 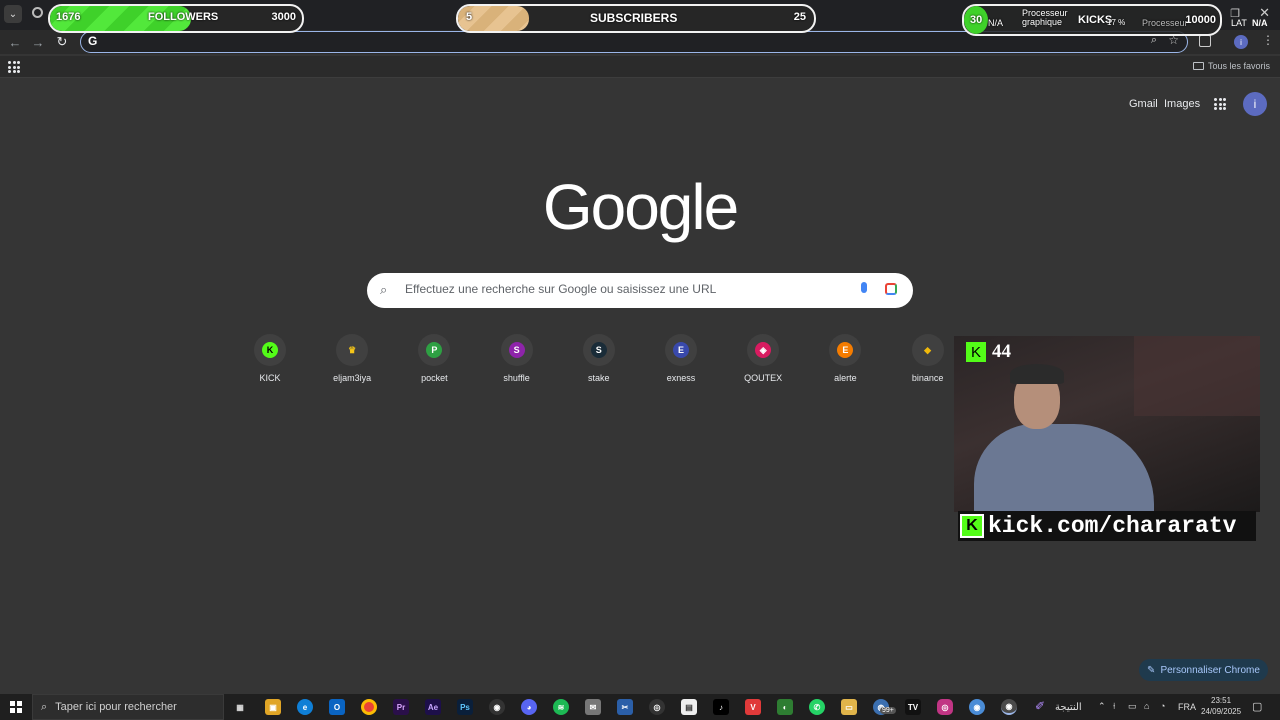 I want to click on task-view-icon: ▦, so click(x=240, y=707).